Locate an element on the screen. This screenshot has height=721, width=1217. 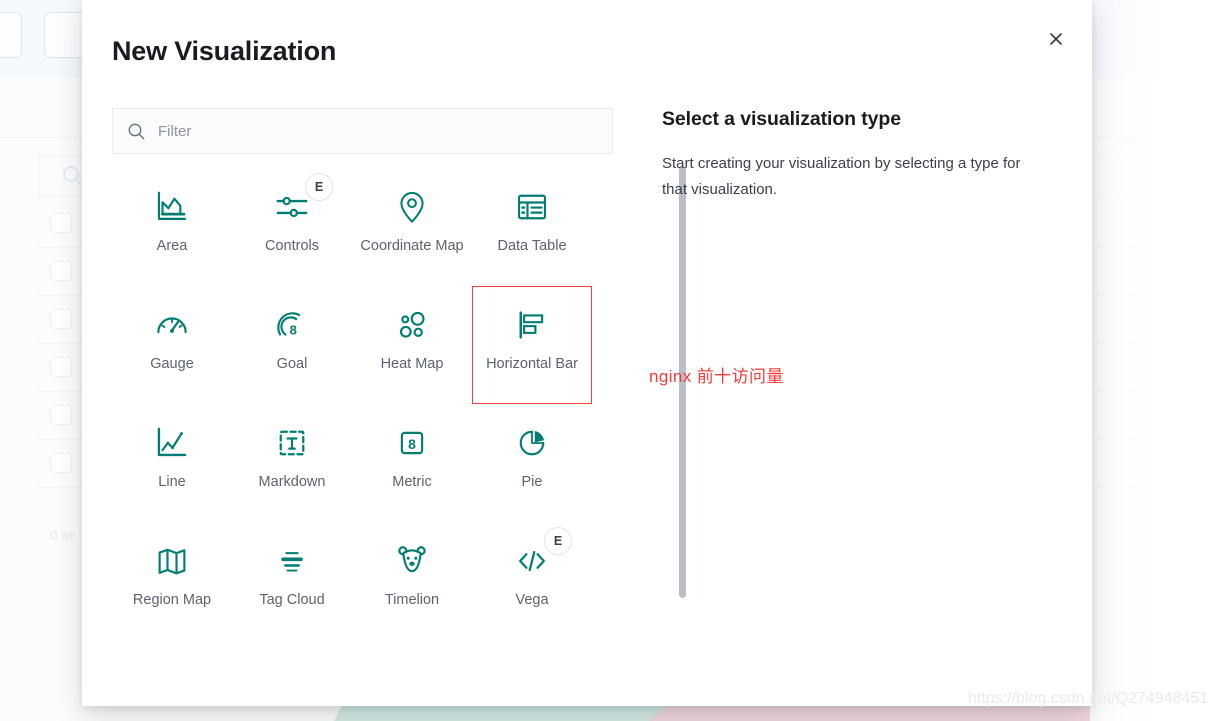
viz-type-region-map: Region Map is located at coordinates (172, 580).